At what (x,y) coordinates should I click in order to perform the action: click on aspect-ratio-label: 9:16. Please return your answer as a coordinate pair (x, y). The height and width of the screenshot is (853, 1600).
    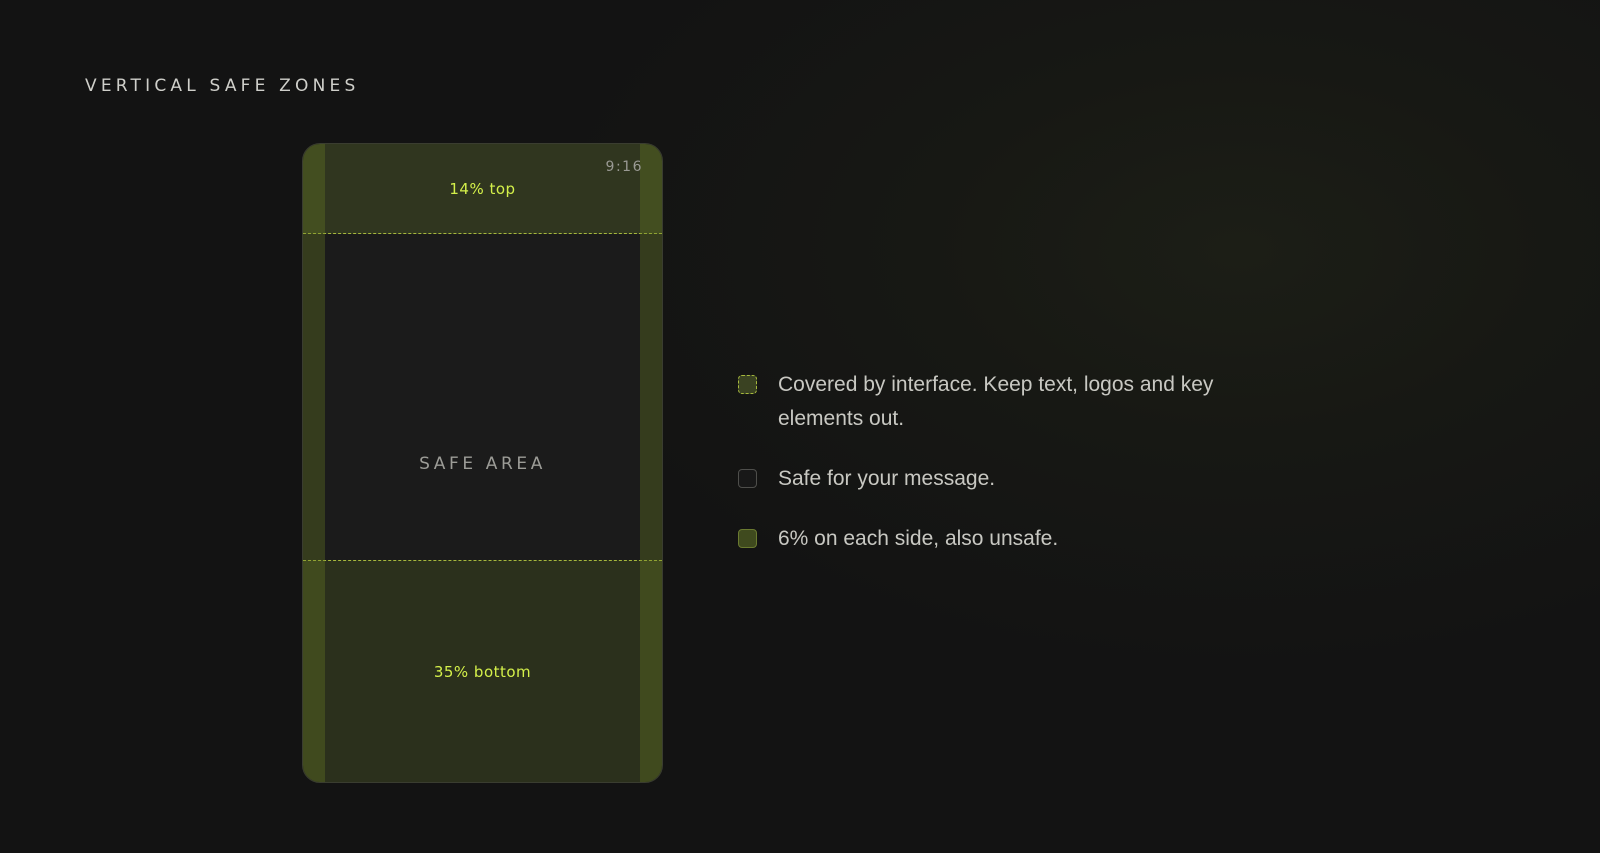
    Looking at the image, I should click on (624, 167).